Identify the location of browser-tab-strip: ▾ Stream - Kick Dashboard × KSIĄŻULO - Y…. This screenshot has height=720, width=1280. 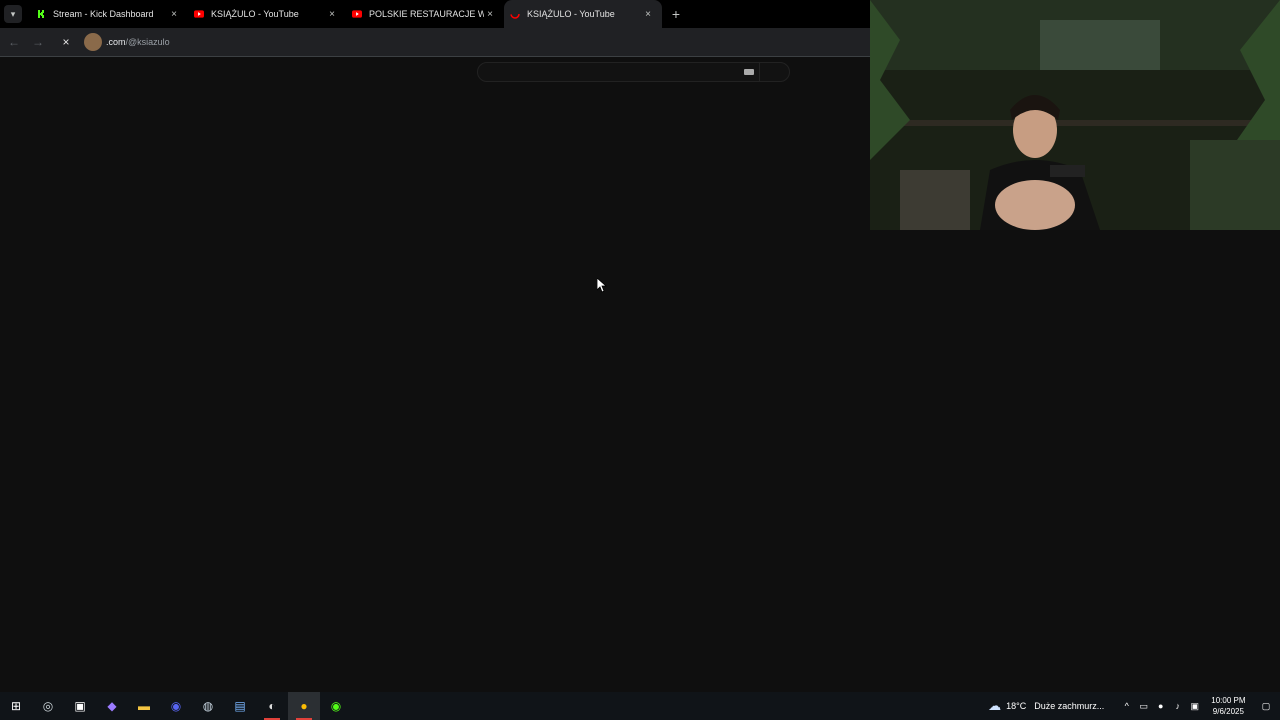
(435, 14).